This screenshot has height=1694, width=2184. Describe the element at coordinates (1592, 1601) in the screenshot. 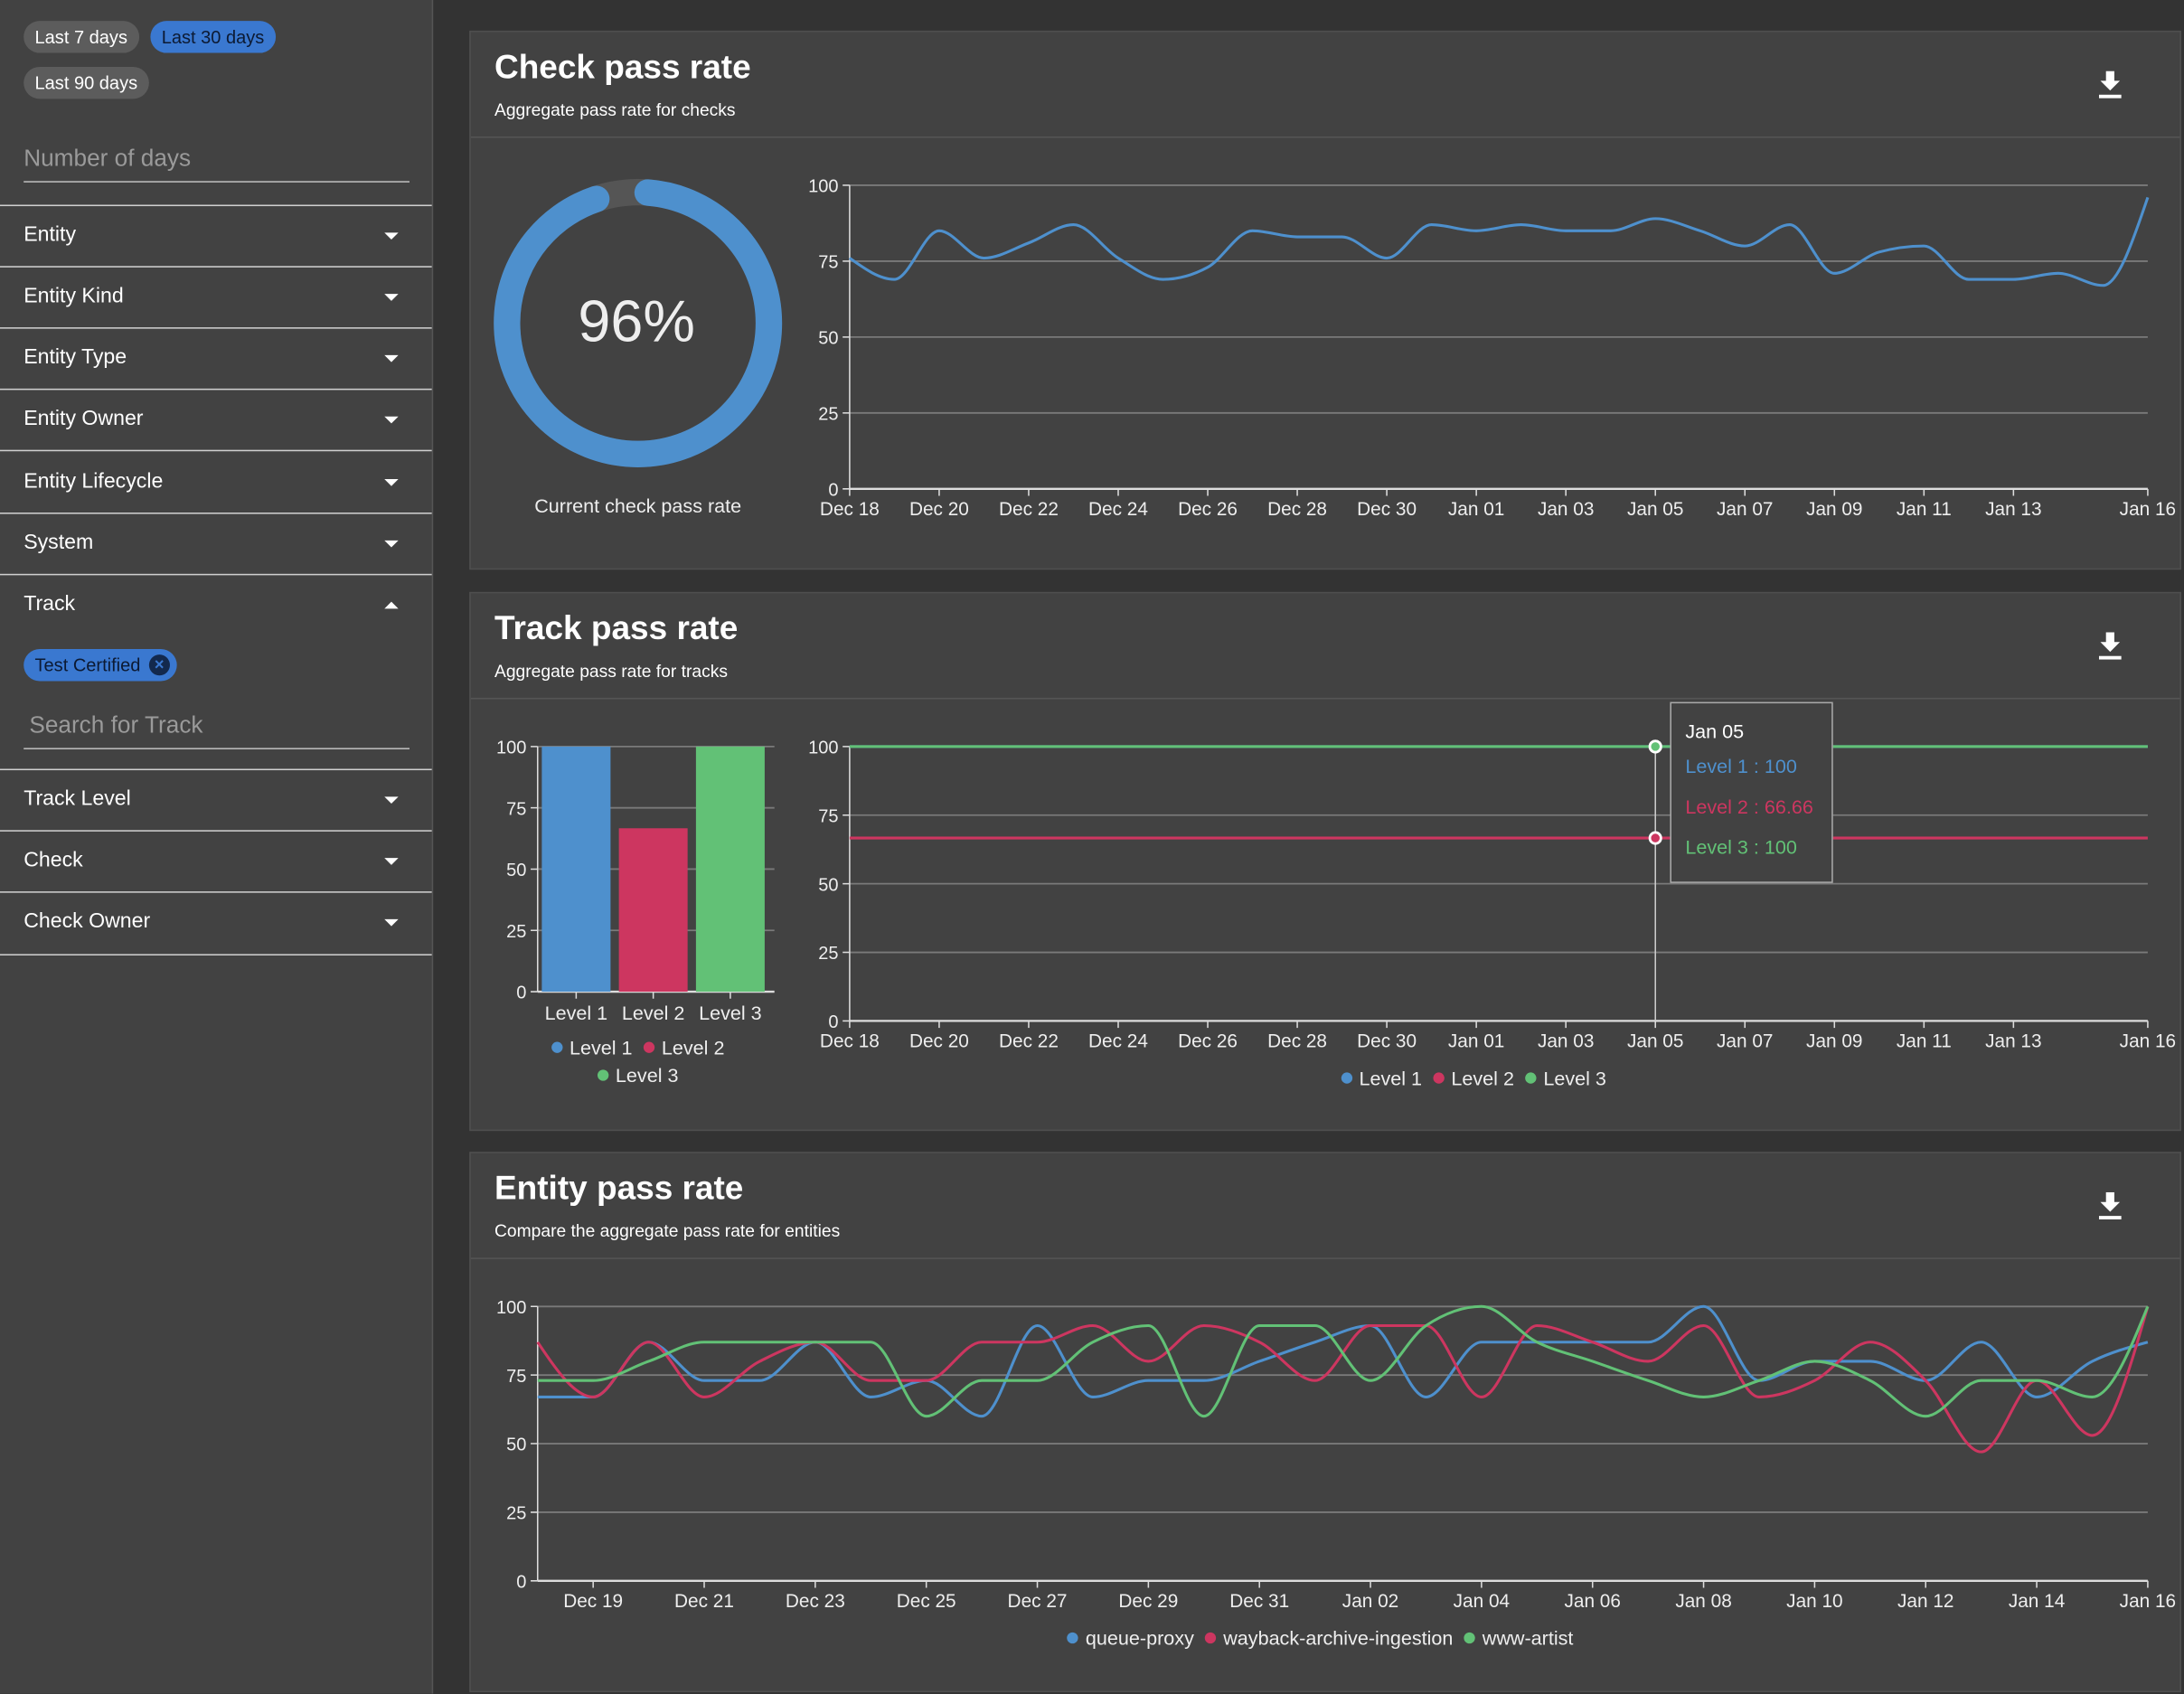

I see `x-tick-label: Jan 06` at that location.